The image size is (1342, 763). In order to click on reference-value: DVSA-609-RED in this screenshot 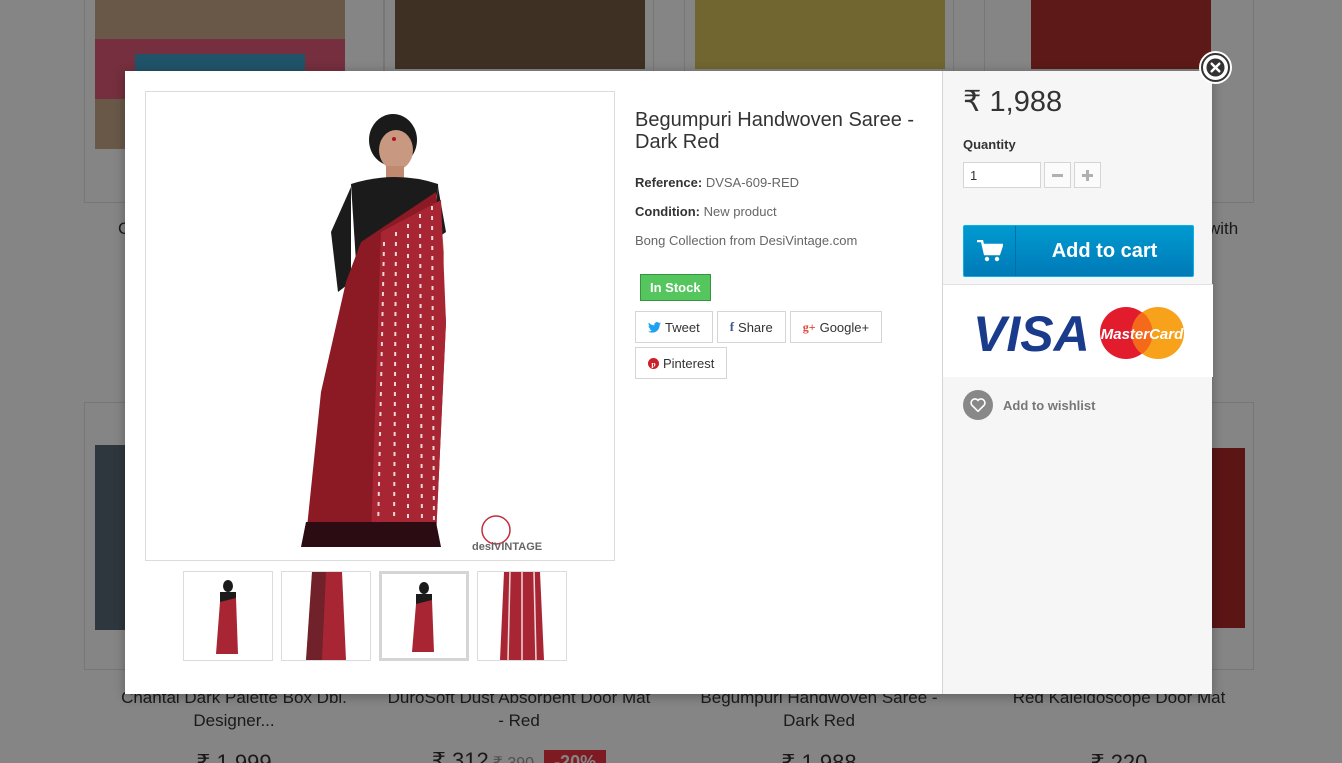, I will do `click(752, 182)`.